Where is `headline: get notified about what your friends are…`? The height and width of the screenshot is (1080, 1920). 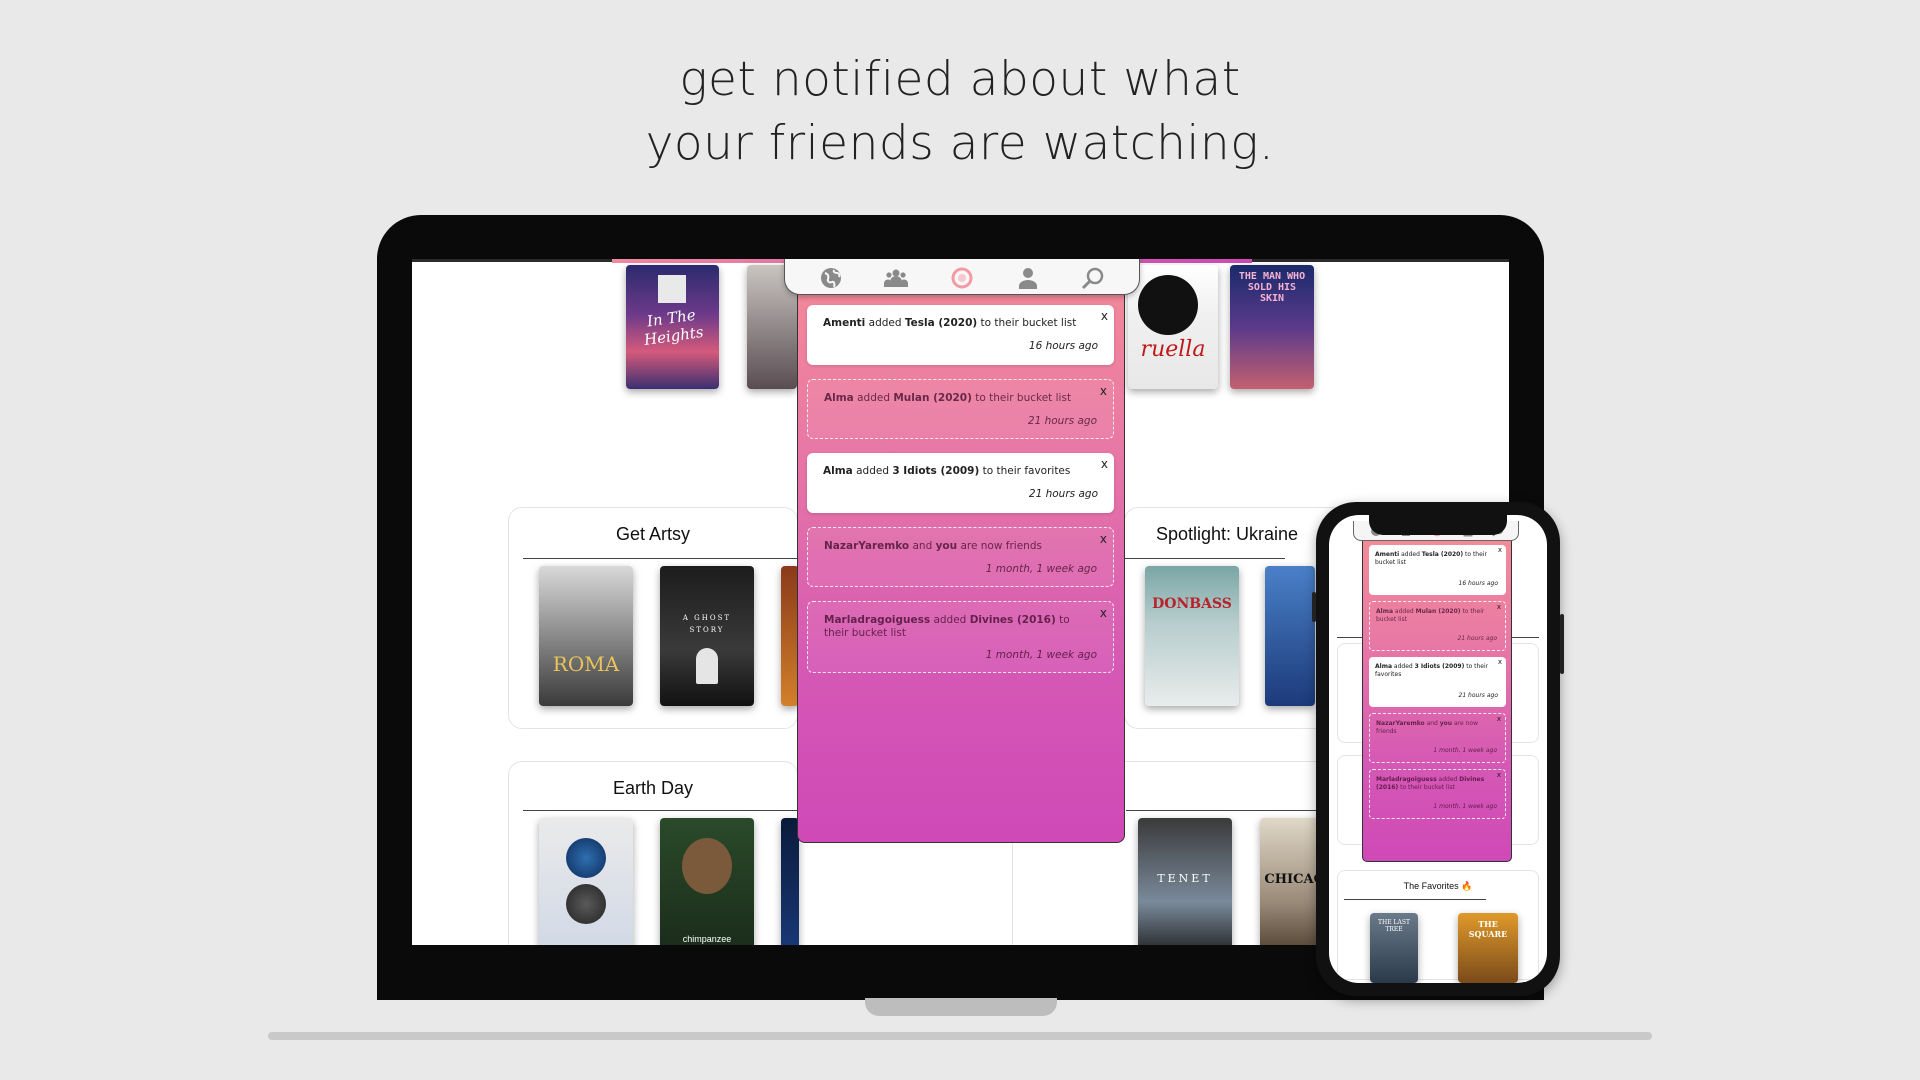 headline: get notified about what your friends are… is located at coordinates (960, 112).